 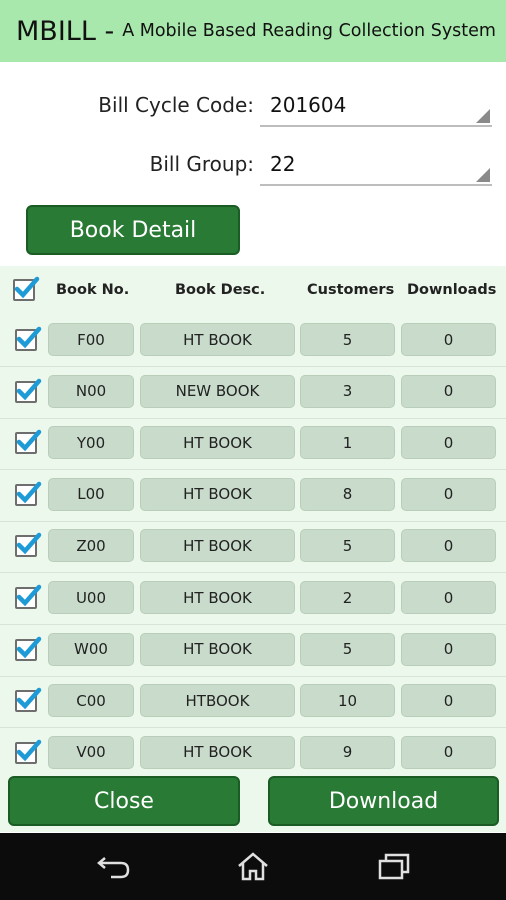 I want to click on bill-group-value: 22, so click(x=283, y=164).